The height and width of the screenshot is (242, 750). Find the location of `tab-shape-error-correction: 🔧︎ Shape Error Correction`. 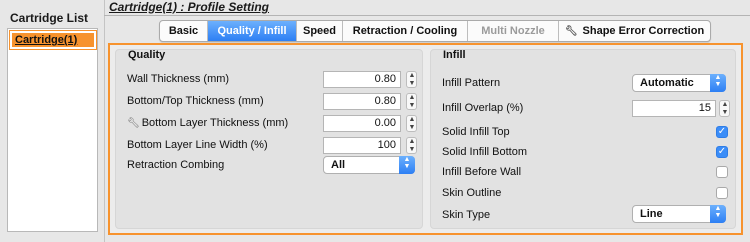

tab-shape-error-correction: 🔧︎ Shape Error Correction is located at coordinates (634, 31).